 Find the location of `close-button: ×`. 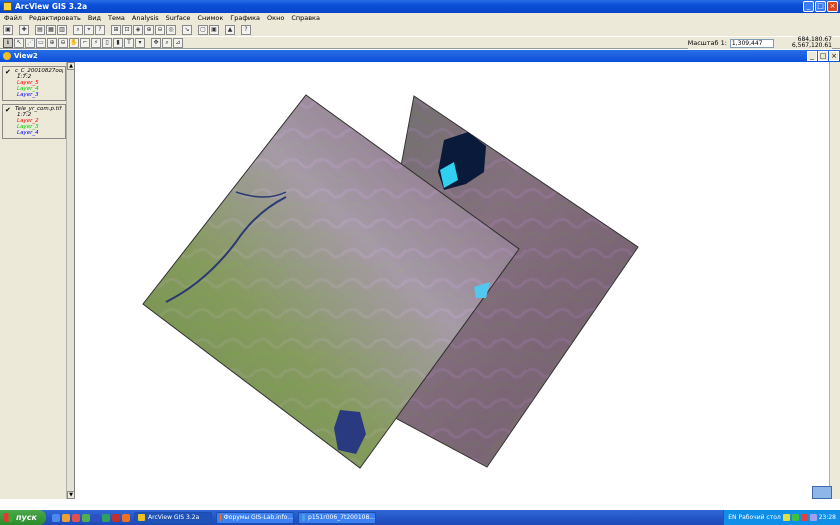

close-button: × is located at coordinates (832, 6).